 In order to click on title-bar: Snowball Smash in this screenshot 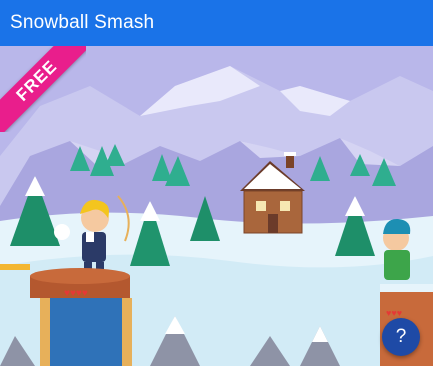, I will do `click(216, 23)`.